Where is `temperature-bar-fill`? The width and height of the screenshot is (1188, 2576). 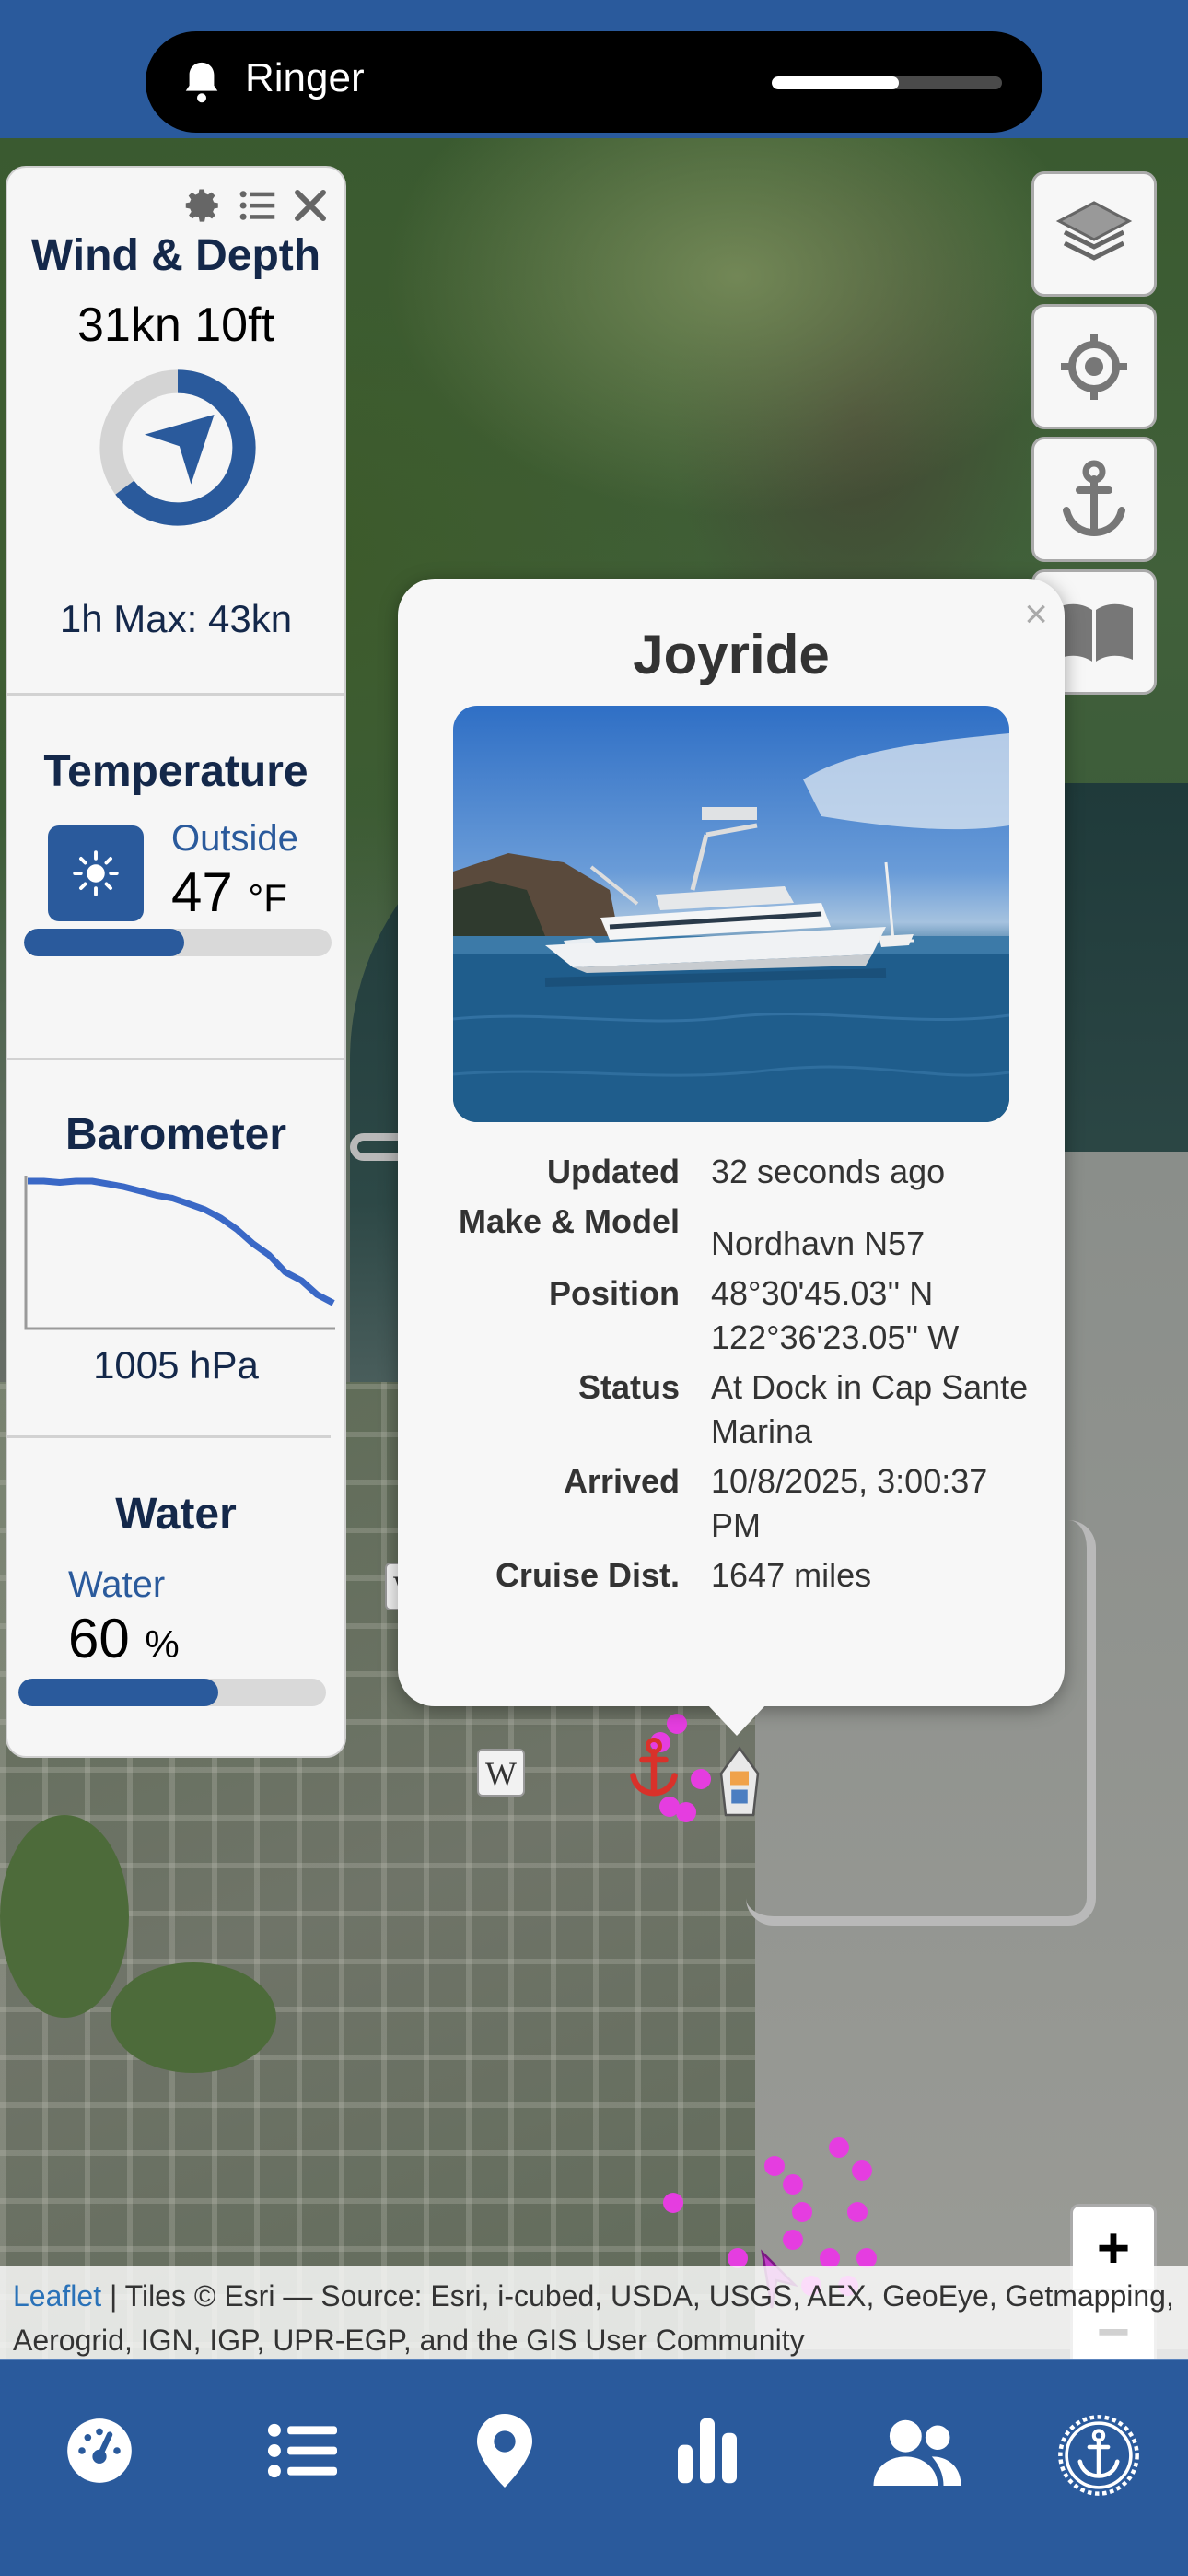
temperature-bar-fill is located at coordinates (104, 942).